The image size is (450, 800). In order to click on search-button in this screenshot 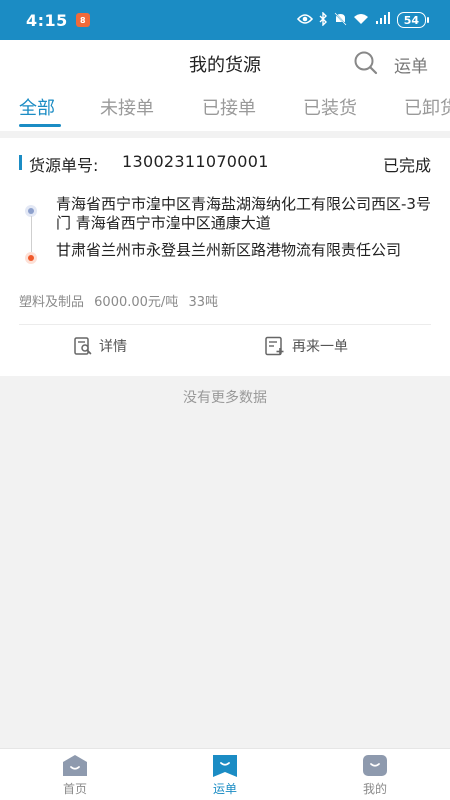, I will do `click(366, 63)`.